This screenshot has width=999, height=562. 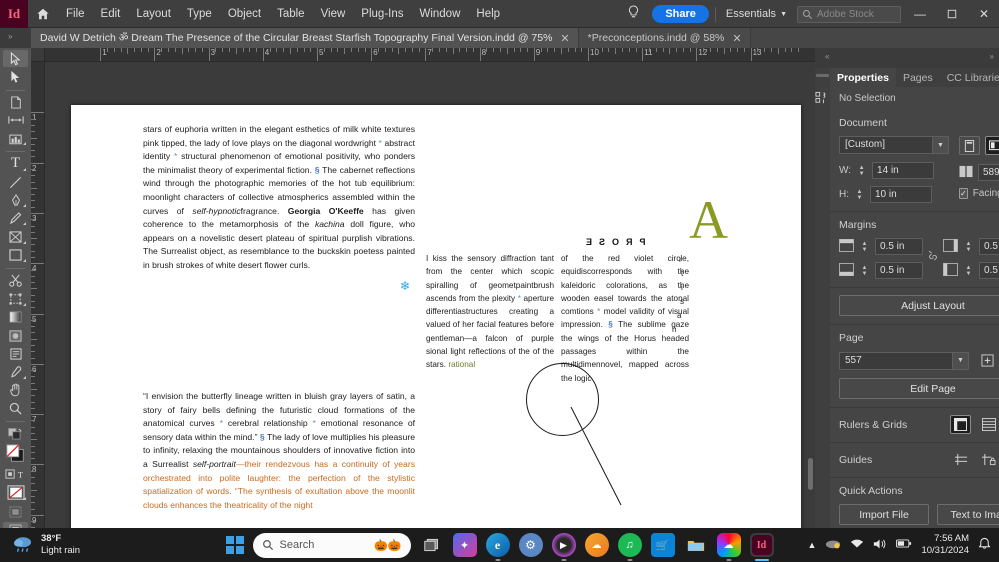 What do you see at coordinates (960, 424) in the screenshot?
I see `show-rulers-icon` at bounding box center [960, 424].